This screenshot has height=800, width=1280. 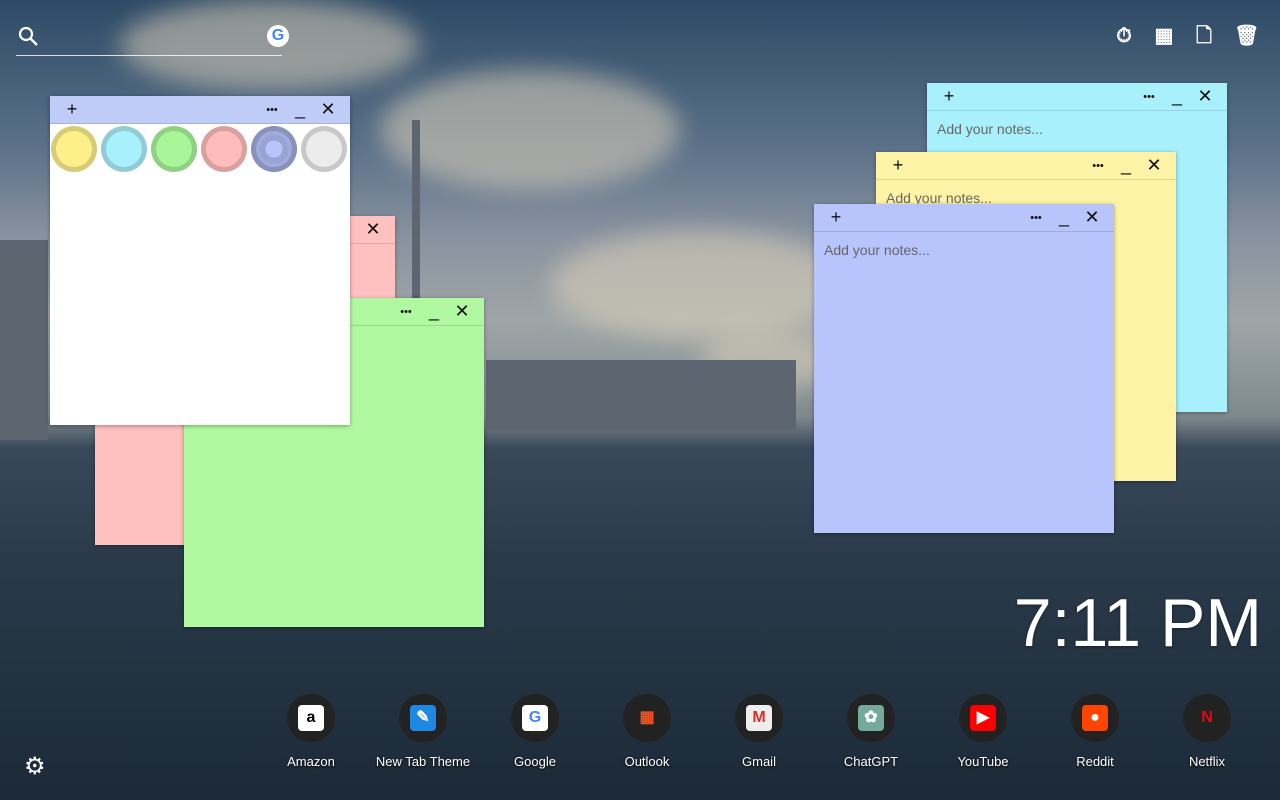 I want to click on google-icon-glyph: G, so click(x=535, y=718).